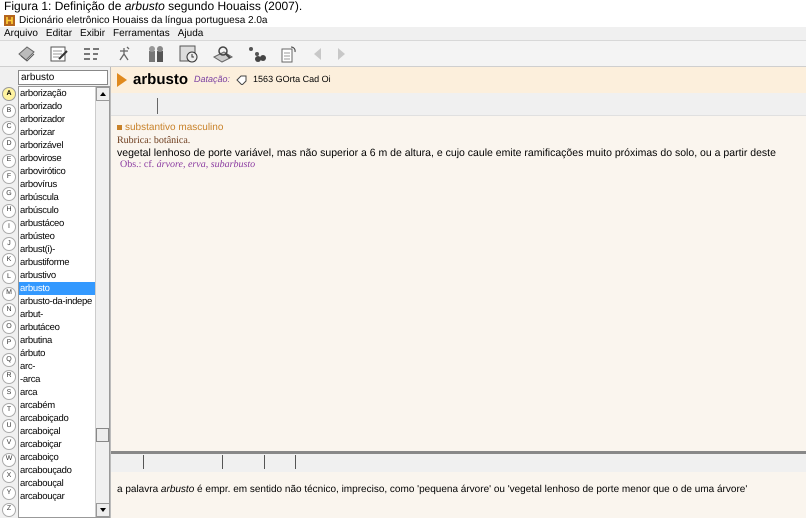  What do you see at coordinates (242, 80) in the screenshot?
I see `tag-icon` at bounding box center [242, 80].